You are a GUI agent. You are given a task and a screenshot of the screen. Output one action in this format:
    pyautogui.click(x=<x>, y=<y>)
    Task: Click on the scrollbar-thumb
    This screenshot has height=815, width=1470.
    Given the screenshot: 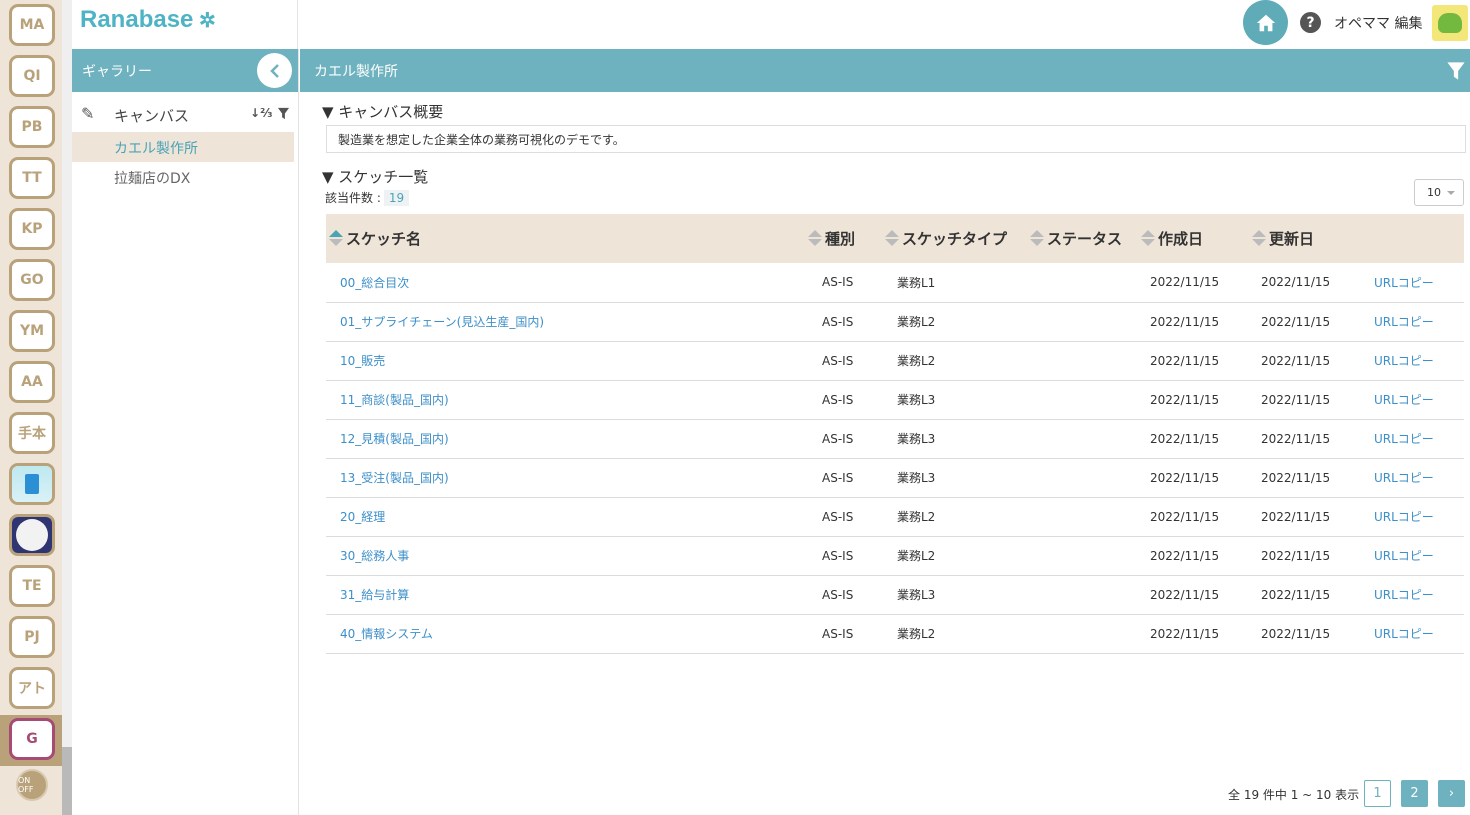 What is the action you would take?
    pyautogui.click(x=67, y=781)
    